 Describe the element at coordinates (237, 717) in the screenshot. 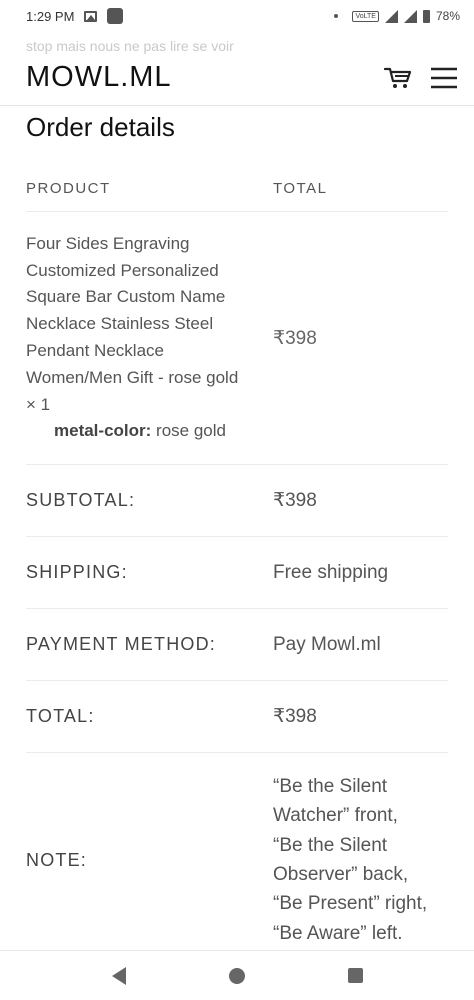

I see `table-row: TOTAL: ₹398` at that location.